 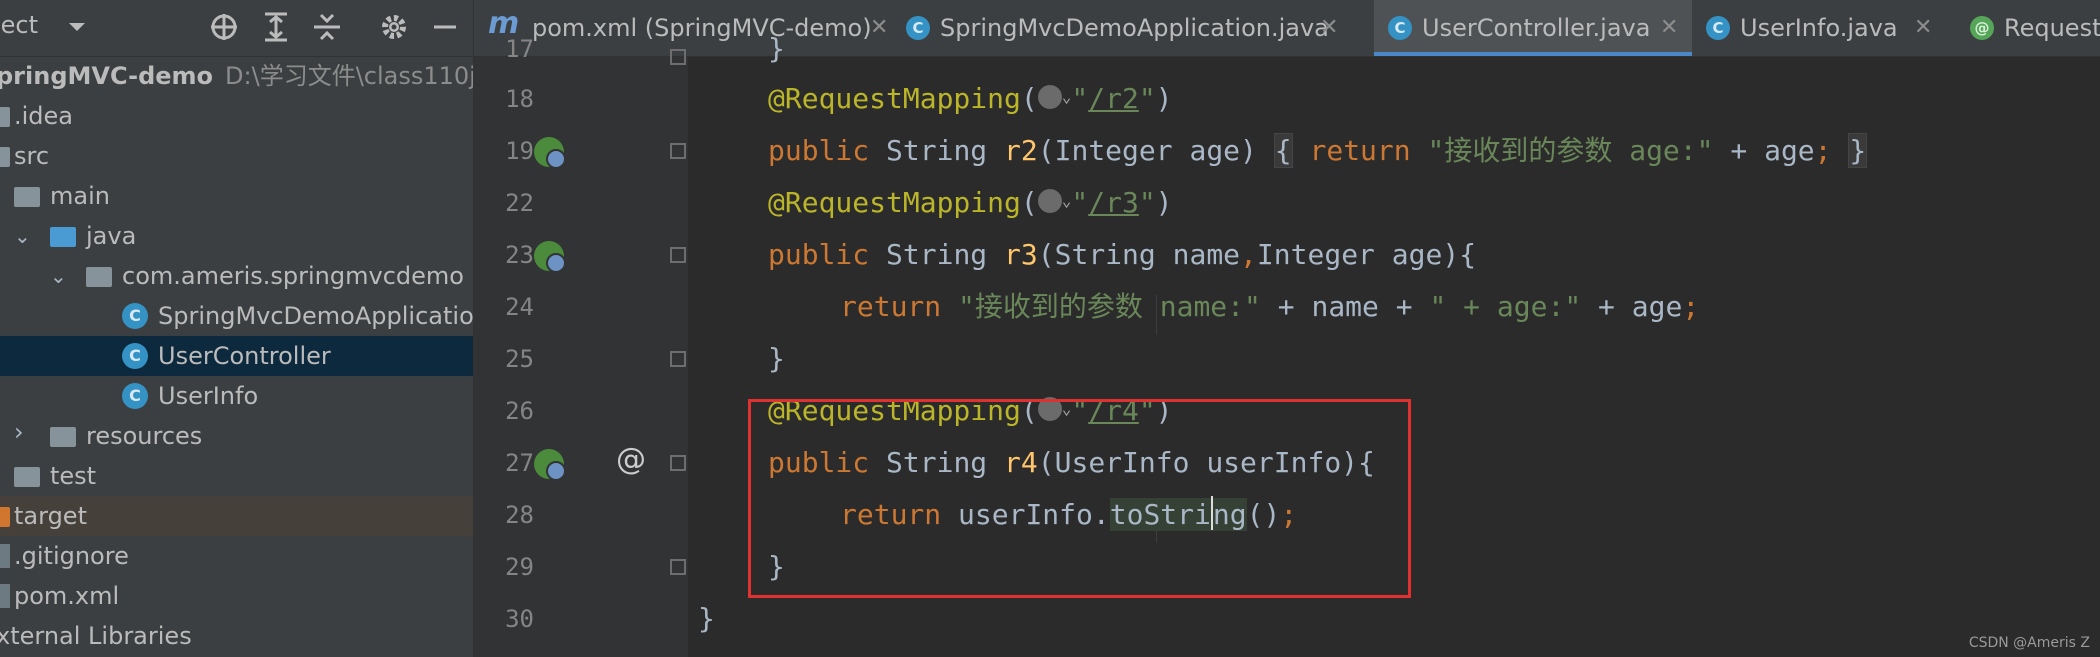 What do you see at coordinates (107, 76) in the screenshot?
I see `project-root-name: pringMVC-demo` at bounding box center [107, 76].